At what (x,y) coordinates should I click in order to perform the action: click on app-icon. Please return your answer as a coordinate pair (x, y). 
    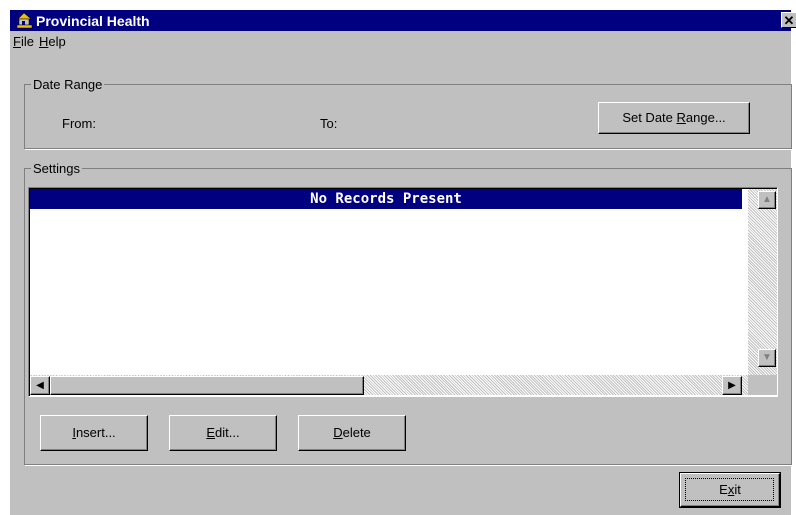
    Looking at the image, I should click on (24, 20).